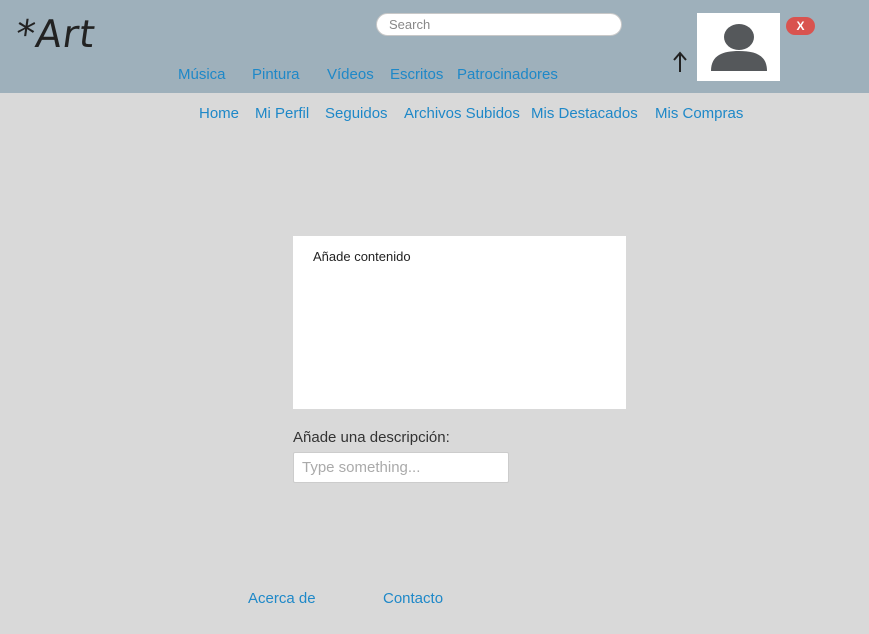  Describe the element at coordinates (413, 599) in the screenshot. I see `footer-link-contacto: Contacto` at that location.